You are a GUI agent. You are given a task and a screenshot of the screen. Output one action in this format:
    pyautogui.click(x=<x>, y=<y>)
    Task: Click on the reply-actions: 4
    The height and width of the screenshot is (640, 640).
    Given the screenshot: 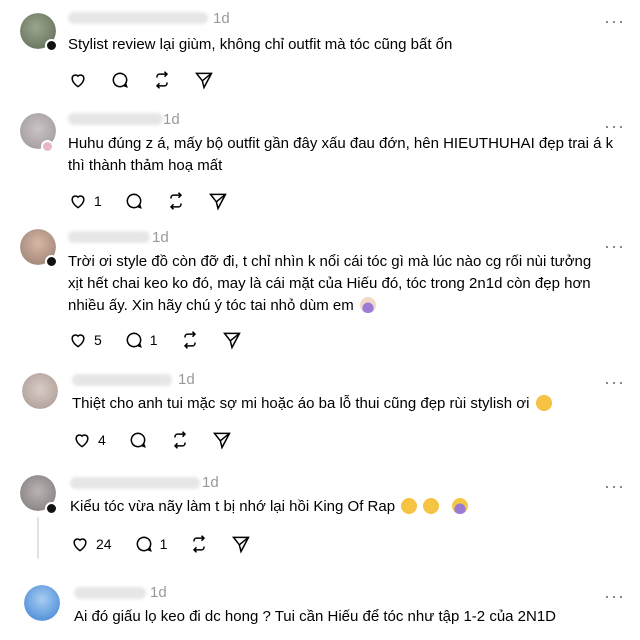 What is the action you would take?
    pyautogui.click(x=163, y=440)
    